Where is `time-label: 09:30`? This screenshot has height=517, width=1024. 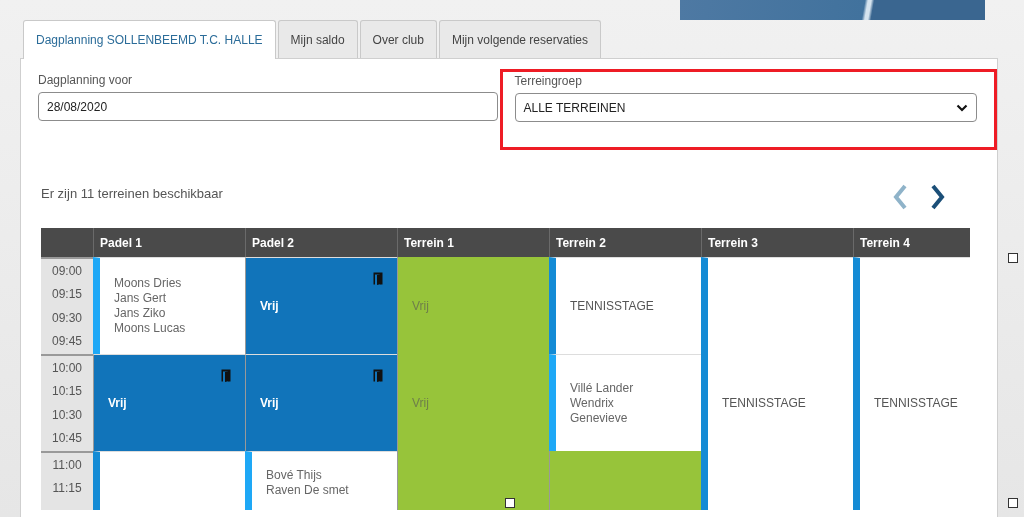
time-label: 09:30 is located at coordinates (67, 318).